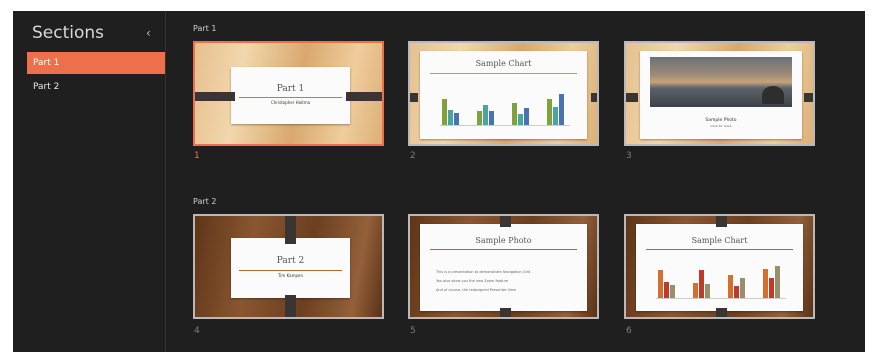  I want to click on slide-thumbnail-2: Sample Chart, so click(503, 93).